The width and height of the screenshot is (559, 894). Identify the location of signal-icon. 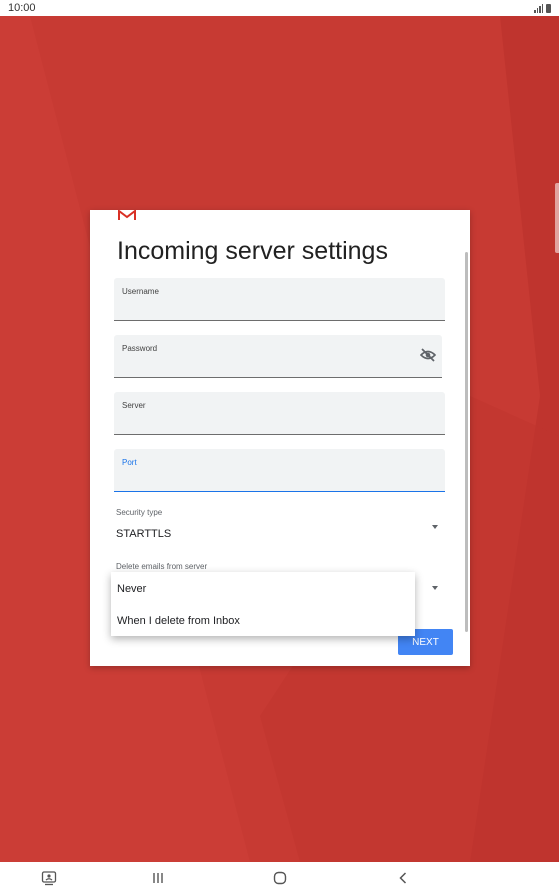
(538, 8).